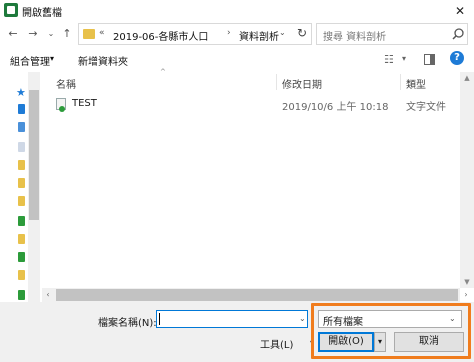 The width and height of the screenshot is (474, 362). What do you see at coordinates (163, 72) in the screenshot?
I see `sort-arrow-icon: ^` at bounding box center [163, 72].